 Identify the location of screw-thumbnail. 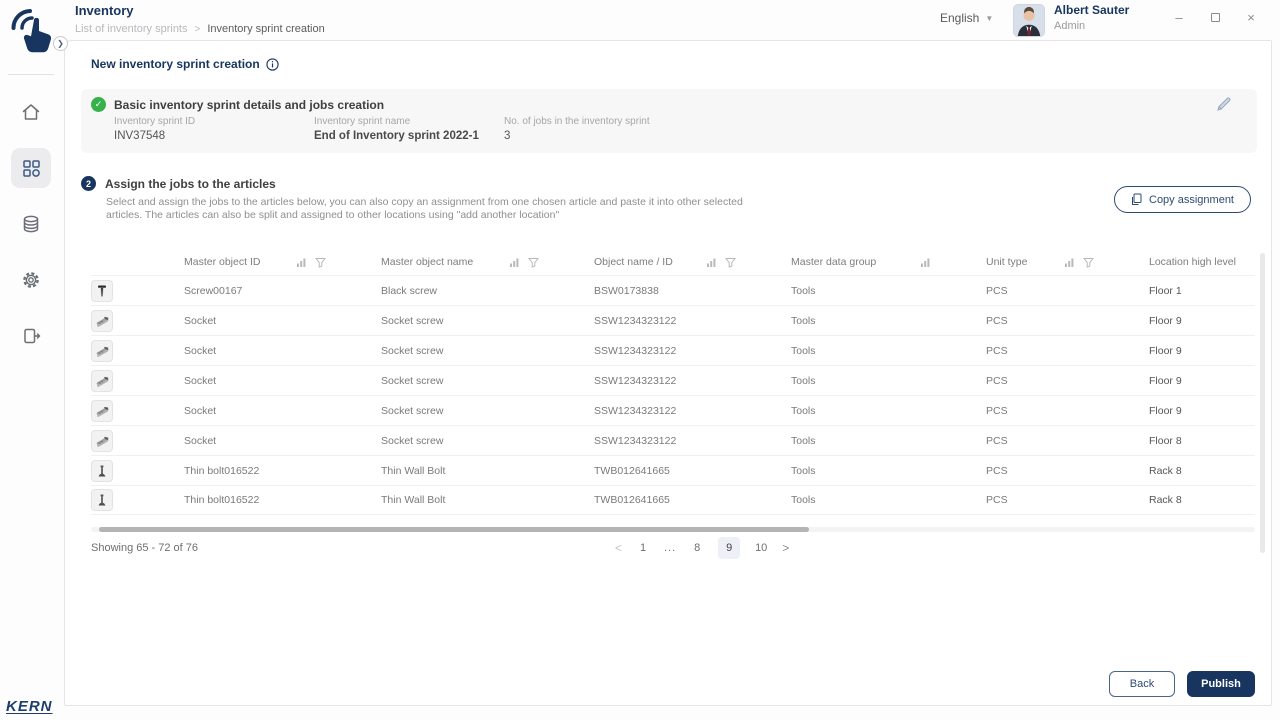
(102, 290).